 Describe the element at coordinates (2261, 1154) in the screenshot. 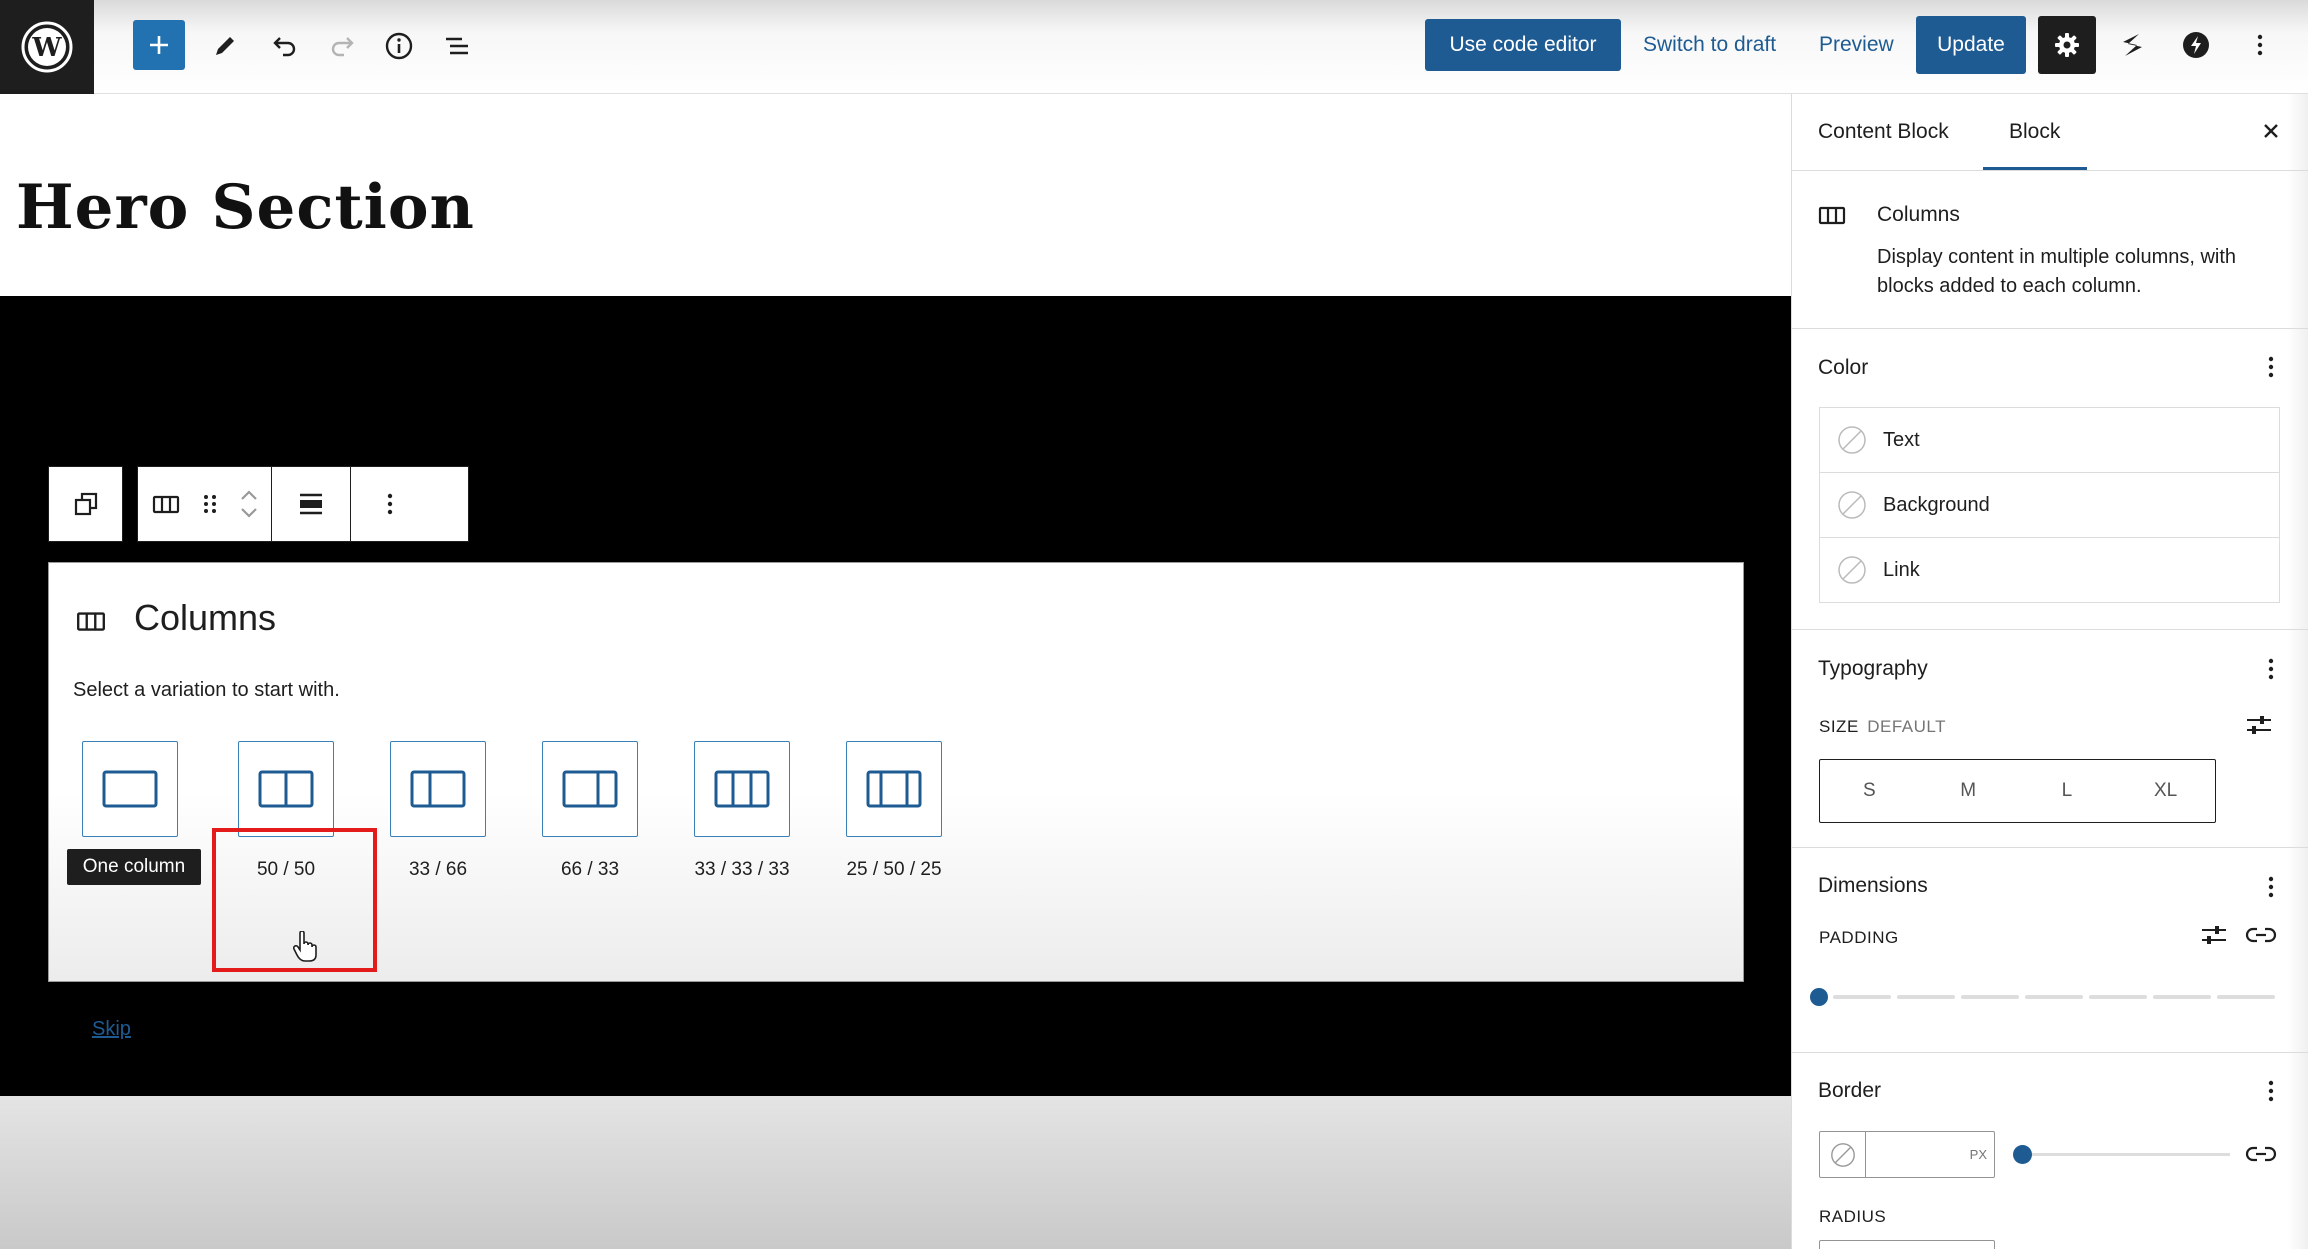

I see `border-link-button` at that location.